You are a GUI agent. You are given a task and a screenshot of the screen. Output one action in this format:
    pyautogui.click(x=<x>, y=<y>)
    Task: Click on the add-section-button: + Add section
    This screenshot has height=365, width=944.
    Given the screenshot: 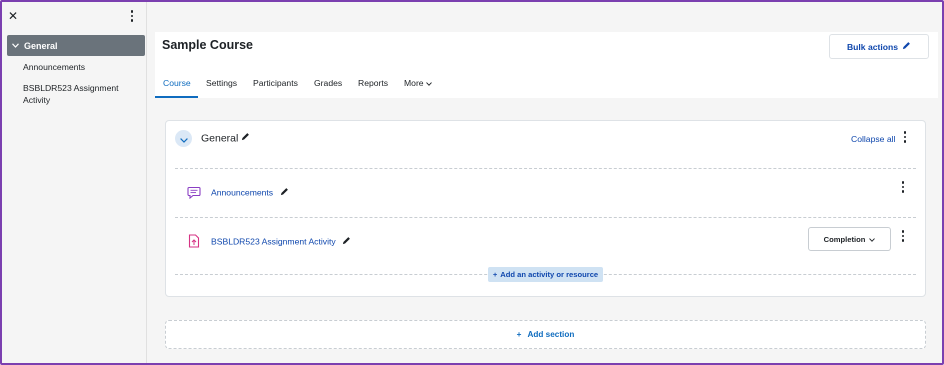 What is the action you would take?
    pyautogui.click(x=545, y=334)
    